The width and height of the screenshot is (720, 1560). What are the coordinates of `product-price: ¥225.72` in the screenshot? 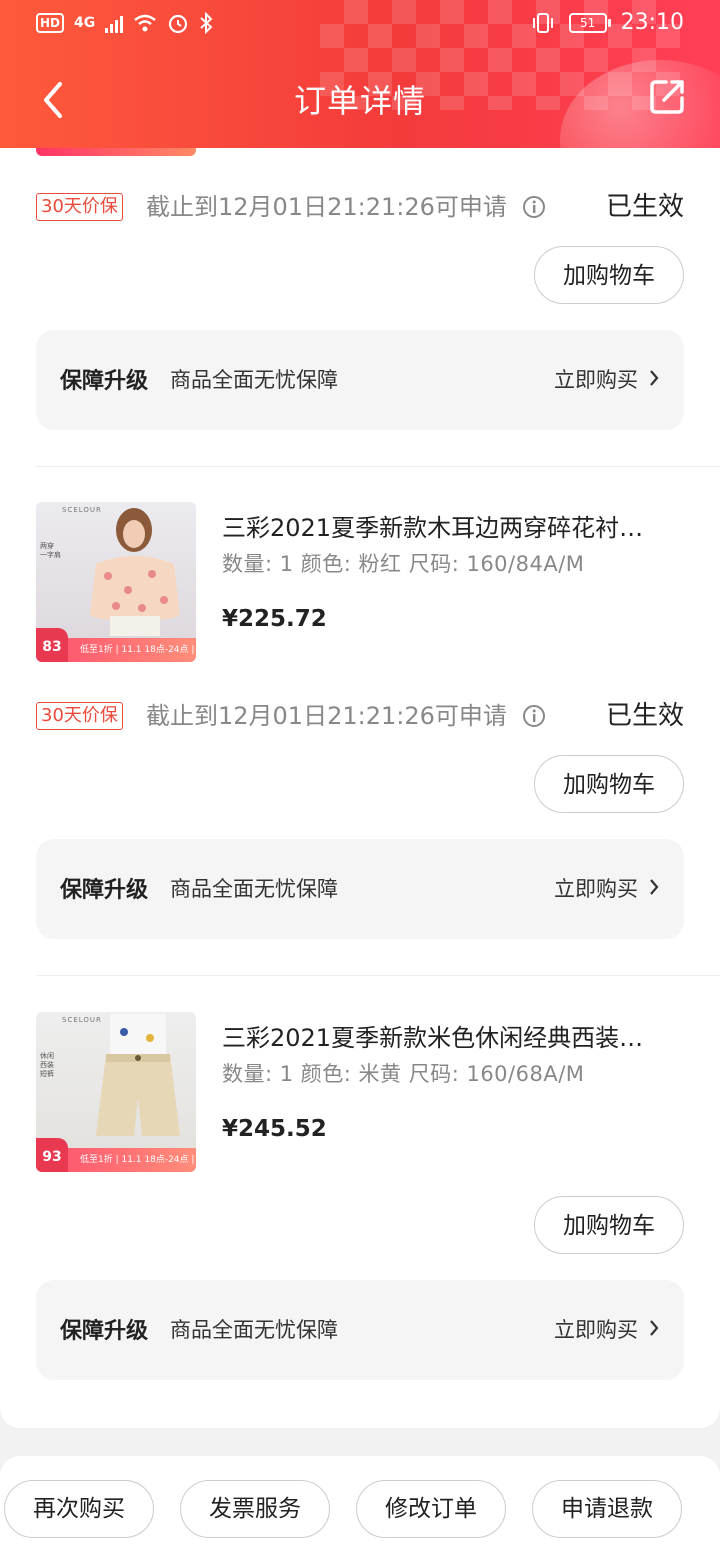 It's located at (274, 619).